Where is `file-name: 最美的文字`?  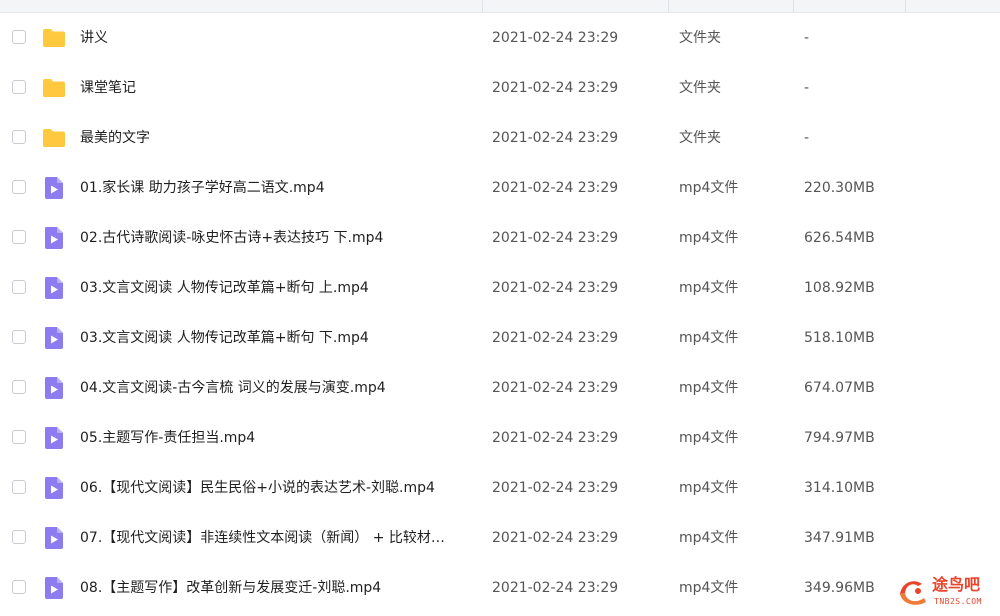
file-name: 最美的文字 is located at coordinates (275, 138).